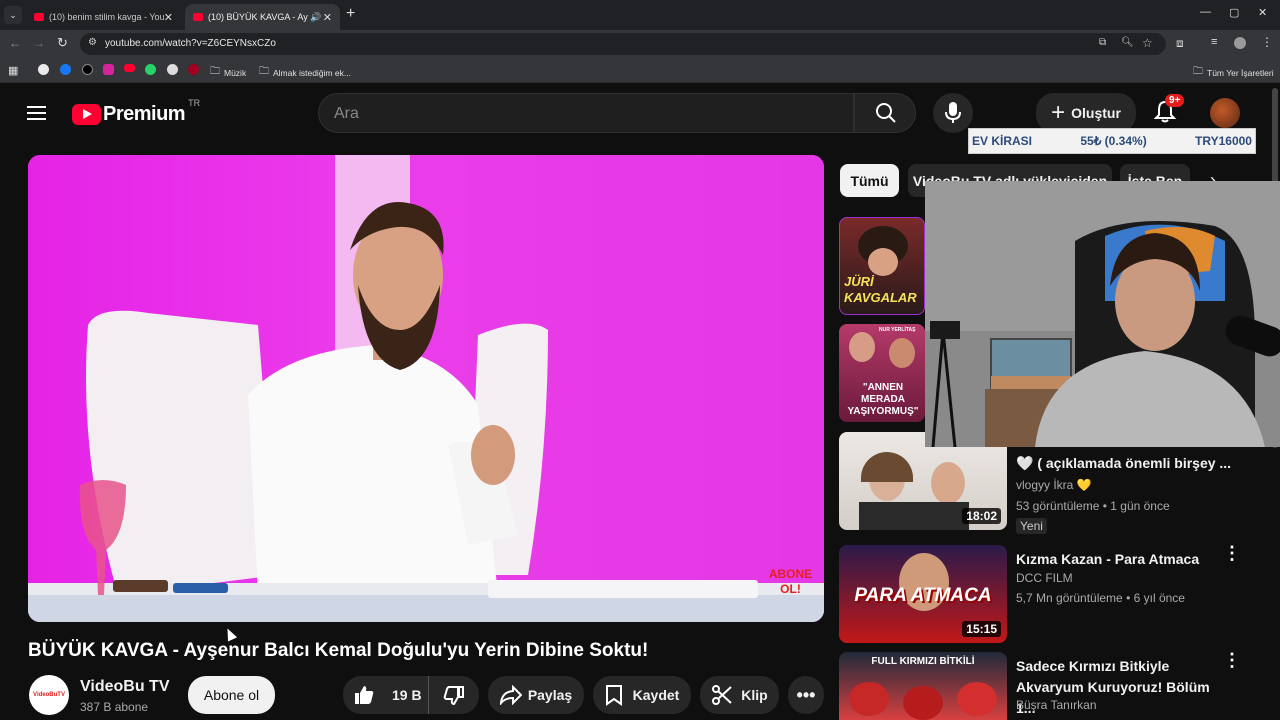 This screenshot has height=720, width=1280. What do you see at coordinates (13, 70) in the screenshot?
I see `apps-grid-icon: ▦` at bounding box center [13, 70].